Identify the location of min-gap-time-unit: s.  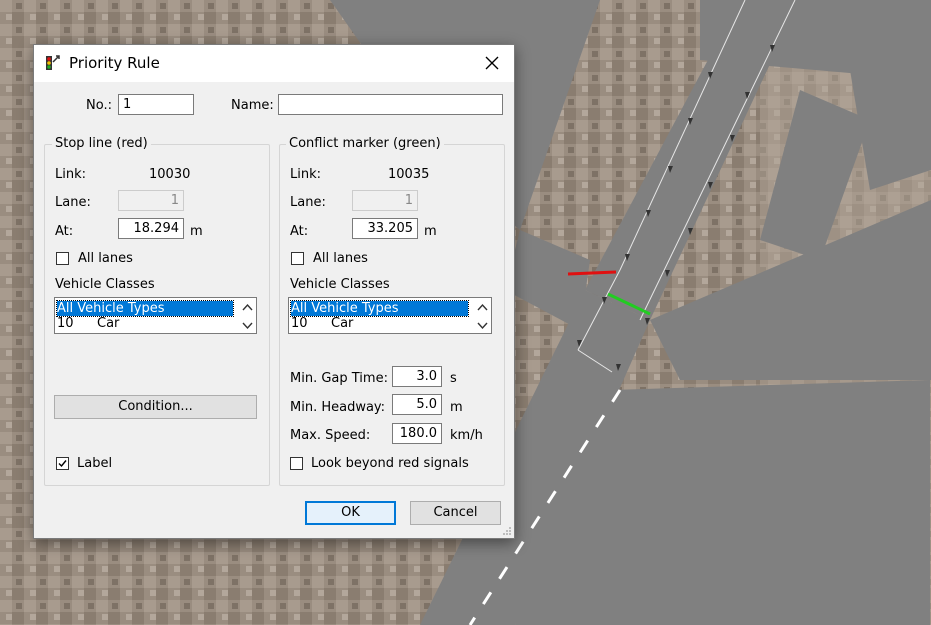
(453, 378).